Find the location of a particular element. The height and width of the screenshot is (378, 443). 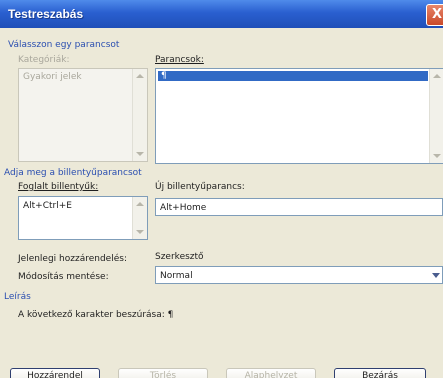

assigned-value: Szerkesztő is located at coordinates (179, 257).